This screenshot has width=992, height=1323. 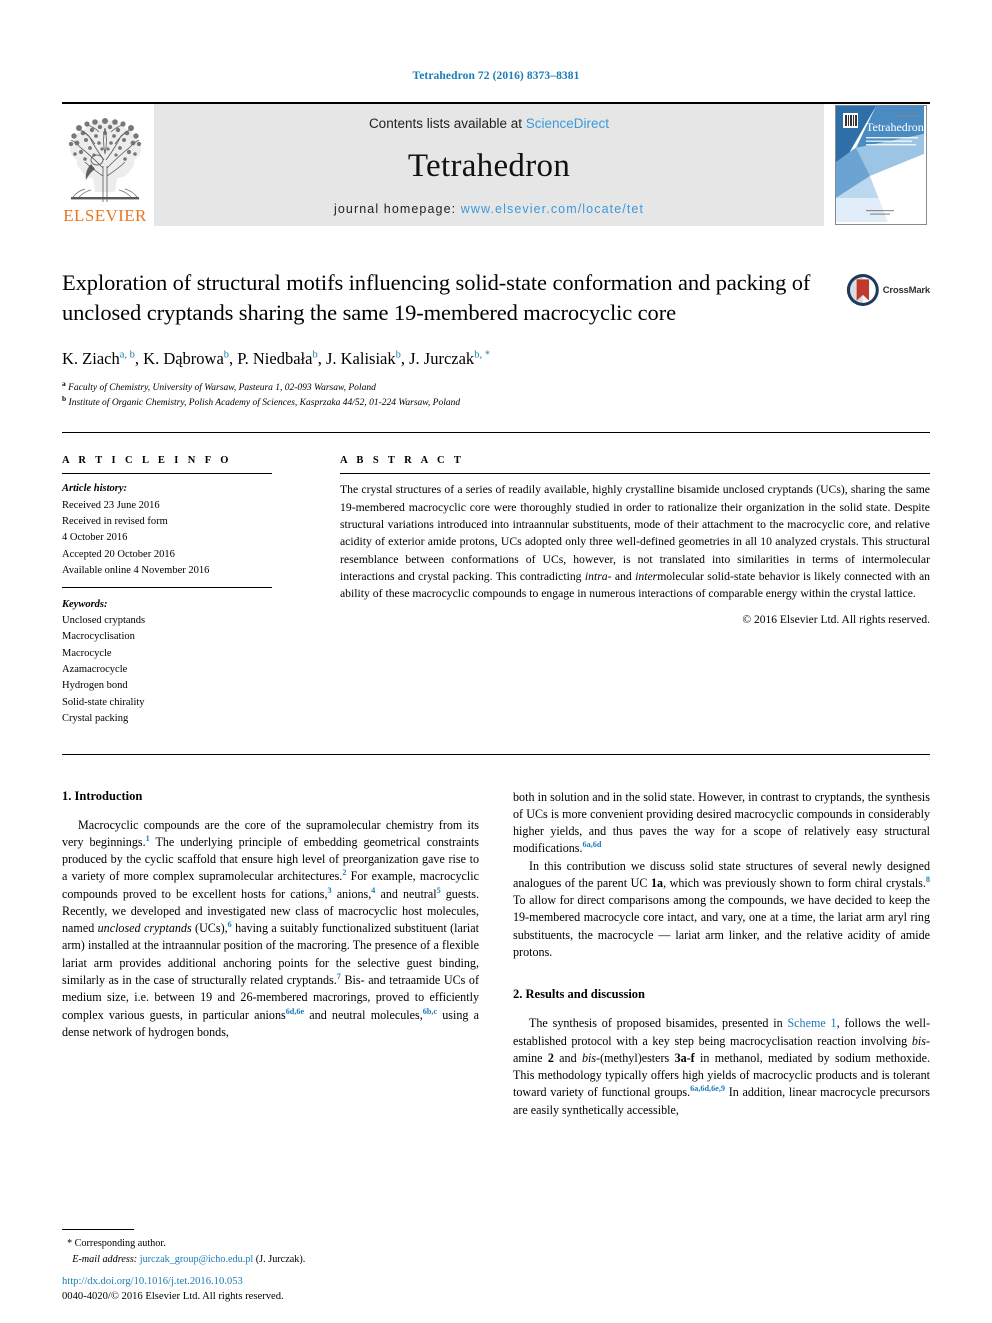 I want to click on author-entry: K. Dąbrowab,, so click(x=190, y=358).